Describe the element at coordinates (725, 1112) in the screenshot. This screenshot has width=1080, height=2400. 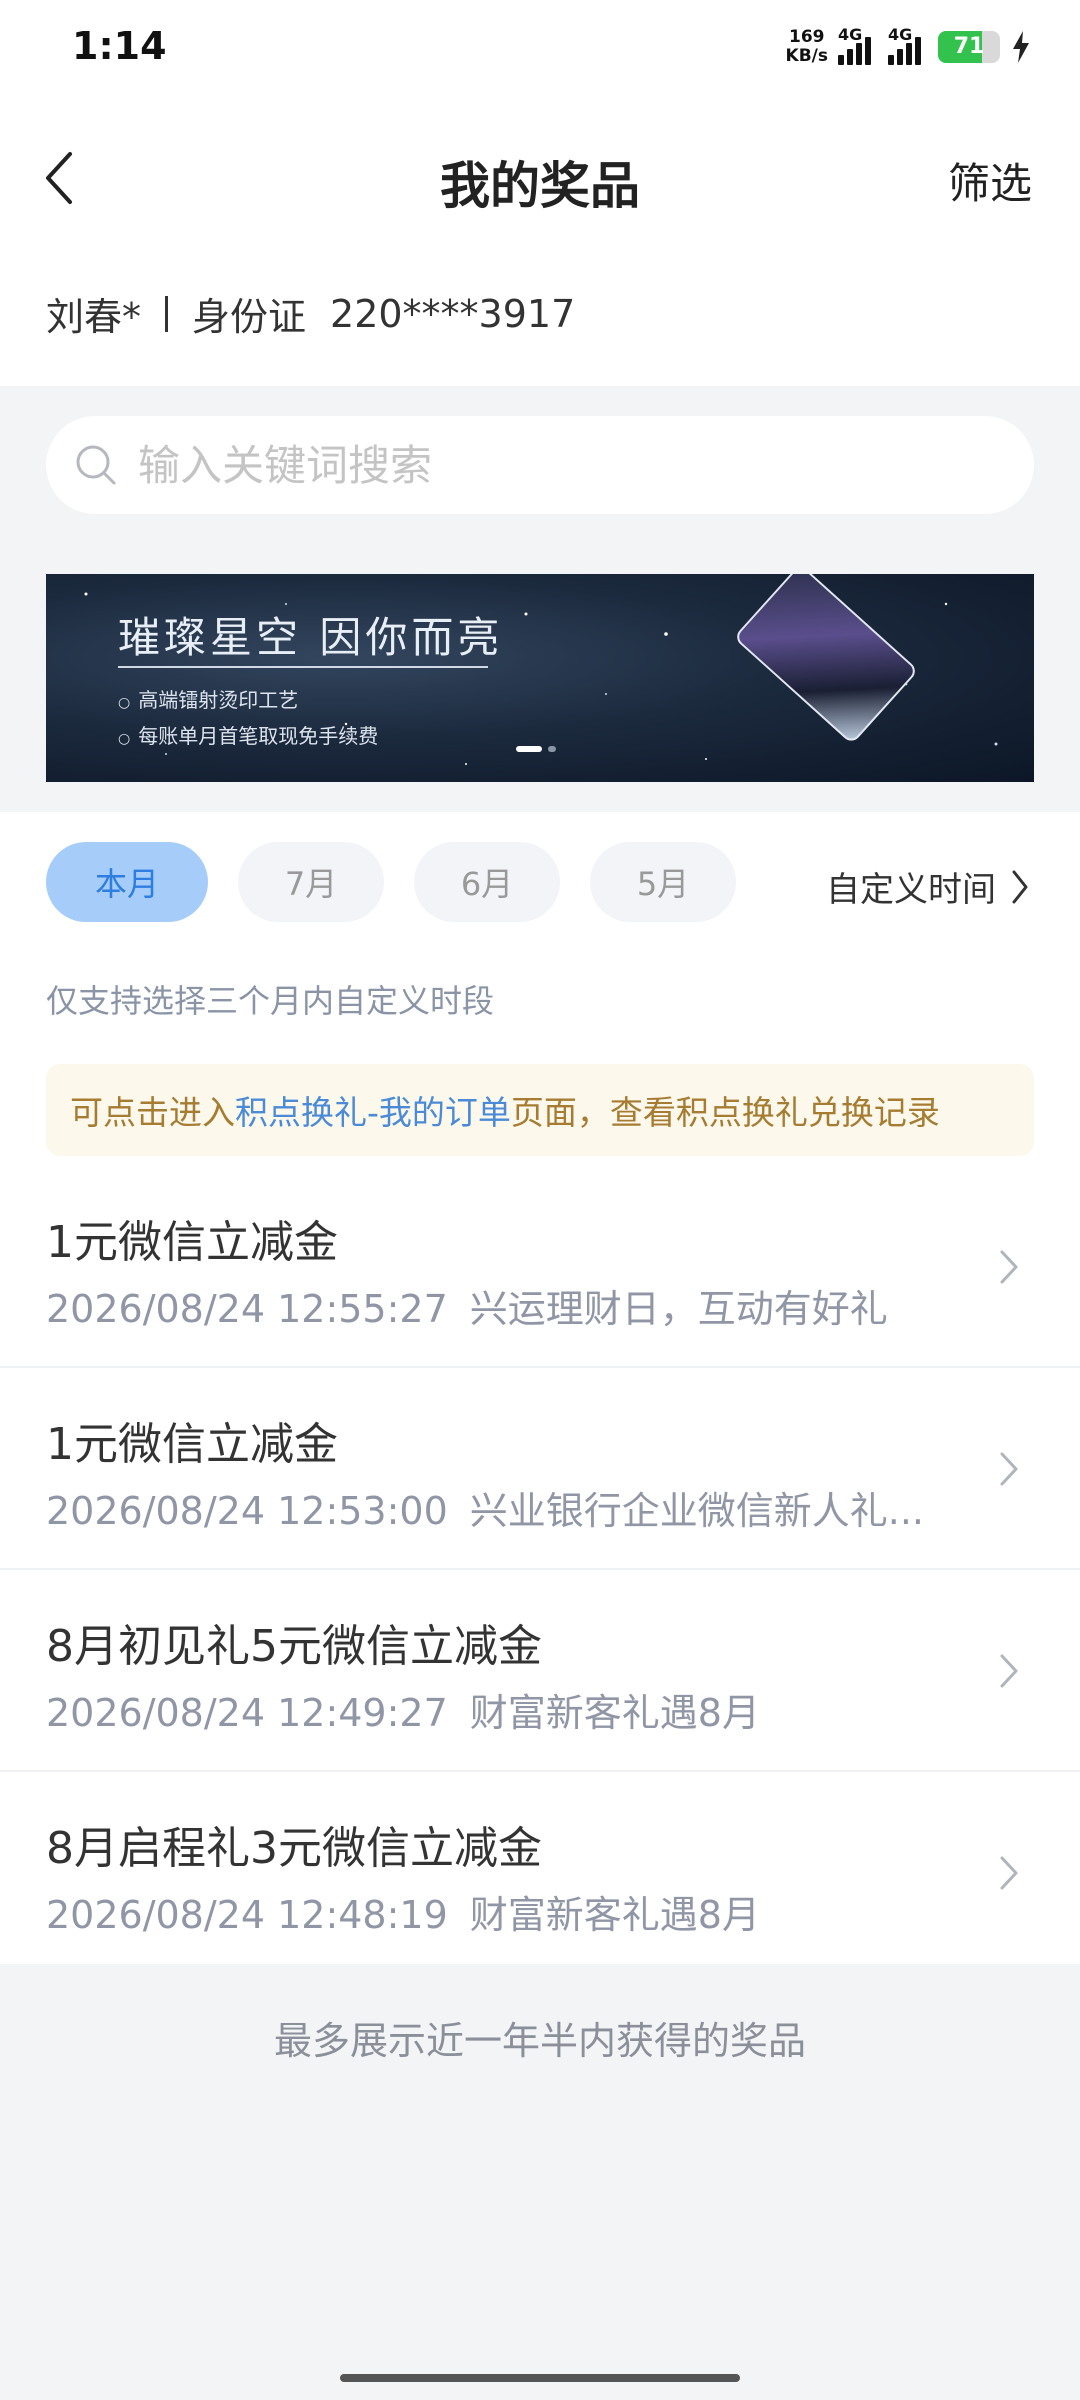
I see `notice-suffix: 页面，查看积点换礼兑换记录` at that location.